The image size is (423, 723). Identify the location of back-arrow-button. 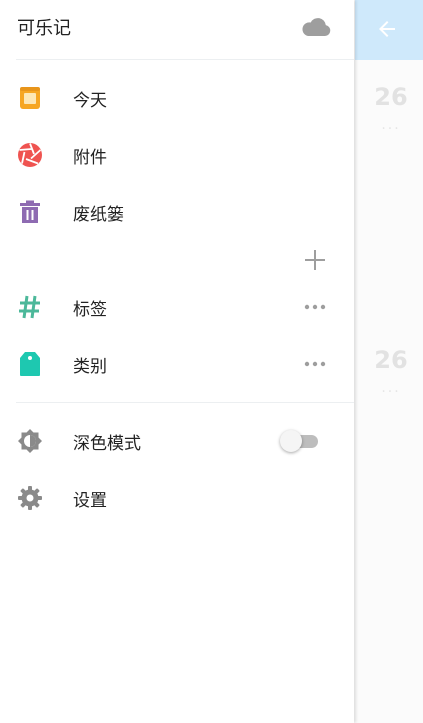
(387, 29).